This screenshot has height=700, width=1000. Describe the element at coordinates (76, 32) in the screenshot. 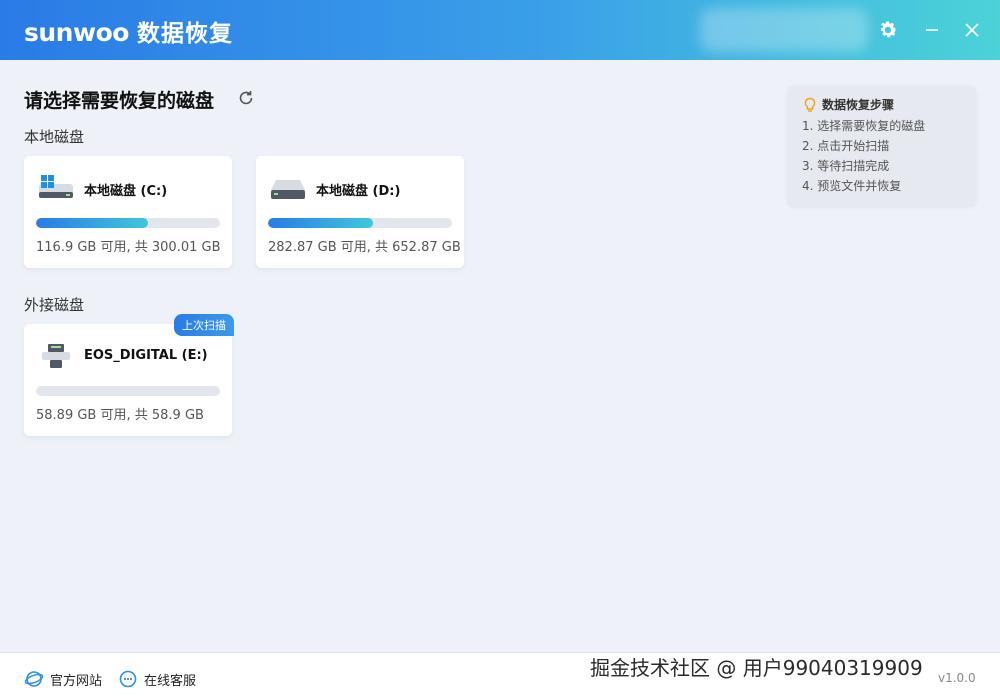

I see `brand-name: sunwoo` at that location.